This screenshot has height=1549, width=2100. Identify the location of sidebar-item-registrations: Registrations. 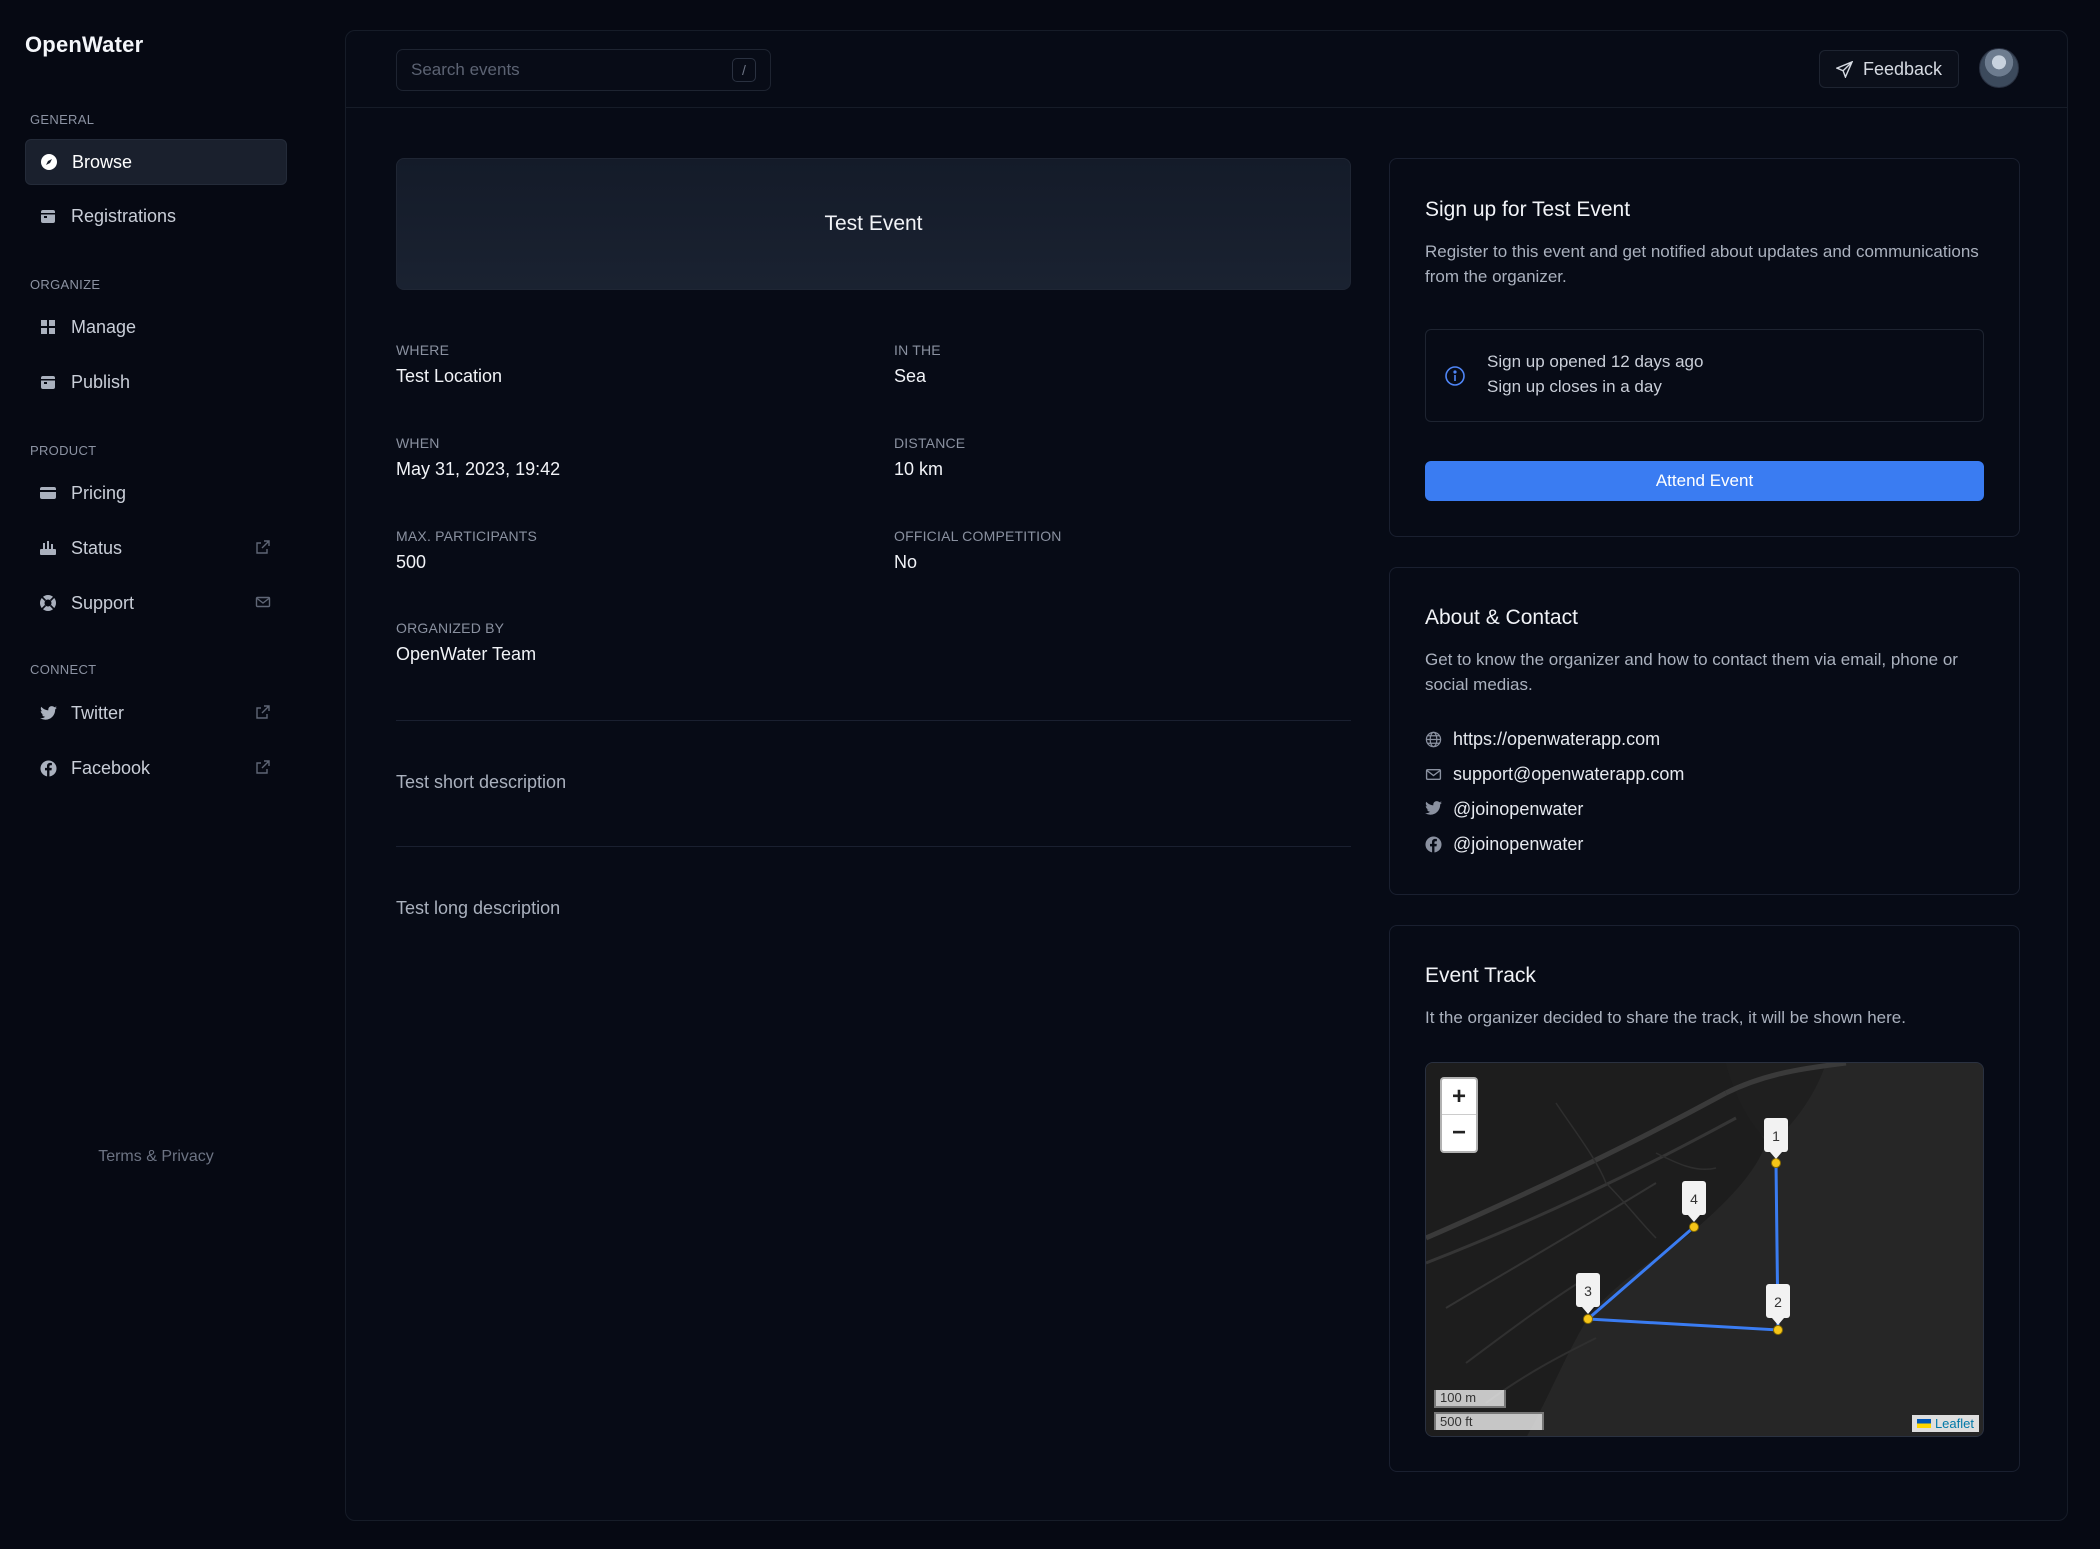
(156, 216).